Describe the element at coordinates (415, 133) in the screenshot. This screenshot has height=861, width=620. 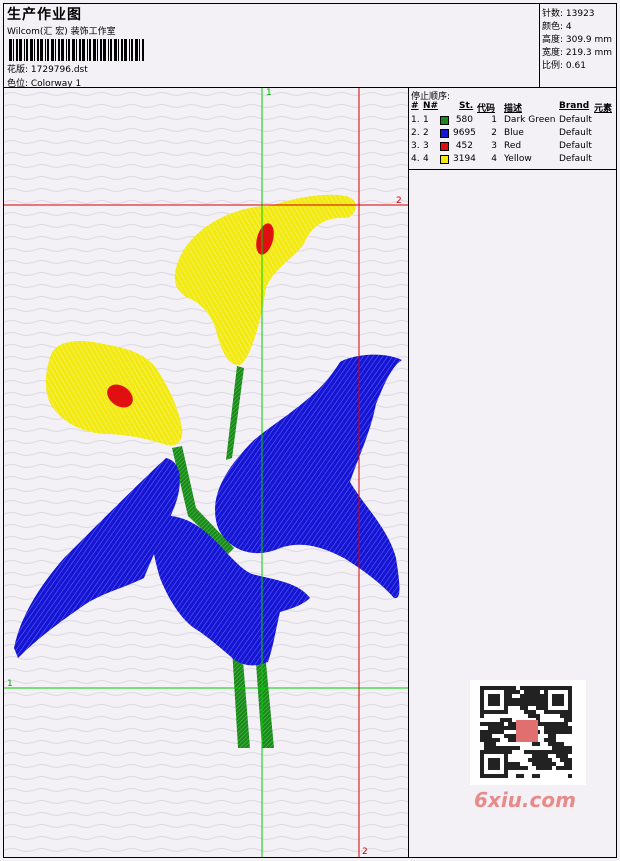
I see `row-index: 2.` at that location.